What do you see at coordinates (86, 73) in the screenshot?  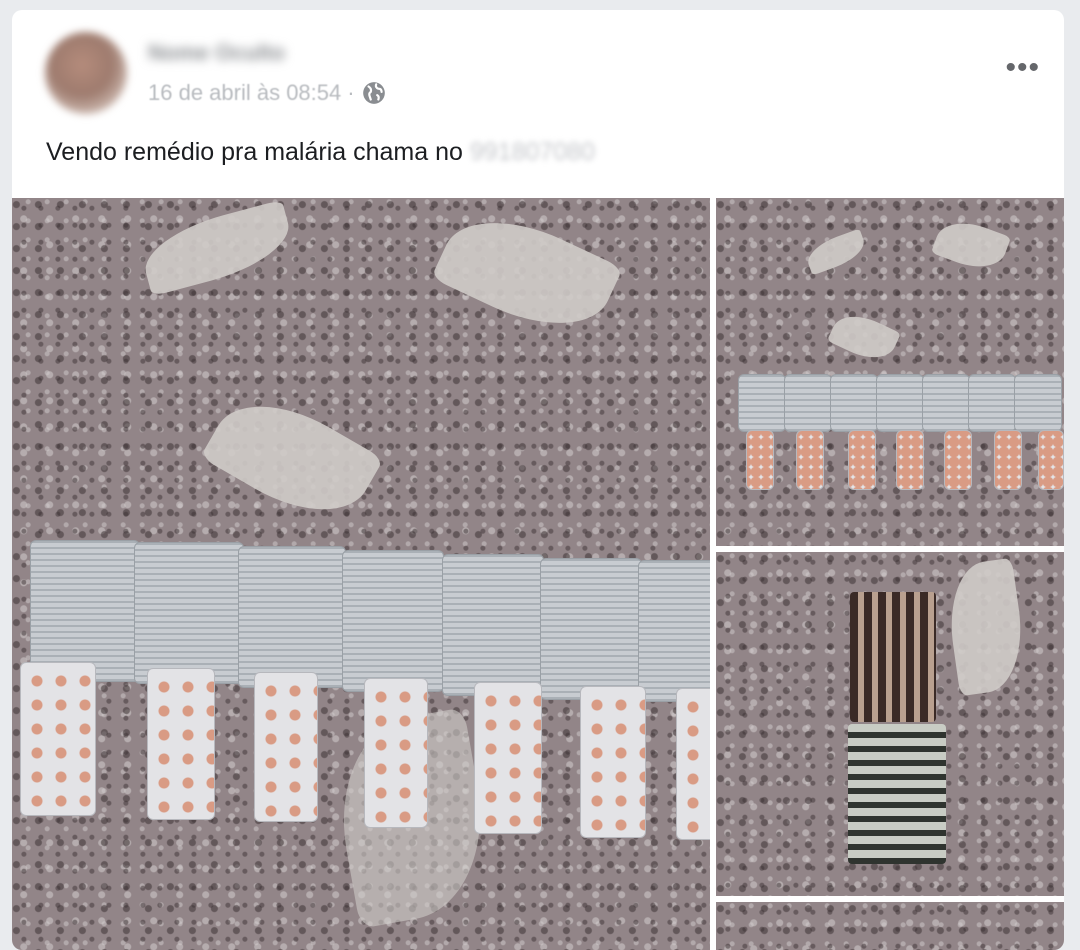 I see `avatar` at bounding box center [86, 73].